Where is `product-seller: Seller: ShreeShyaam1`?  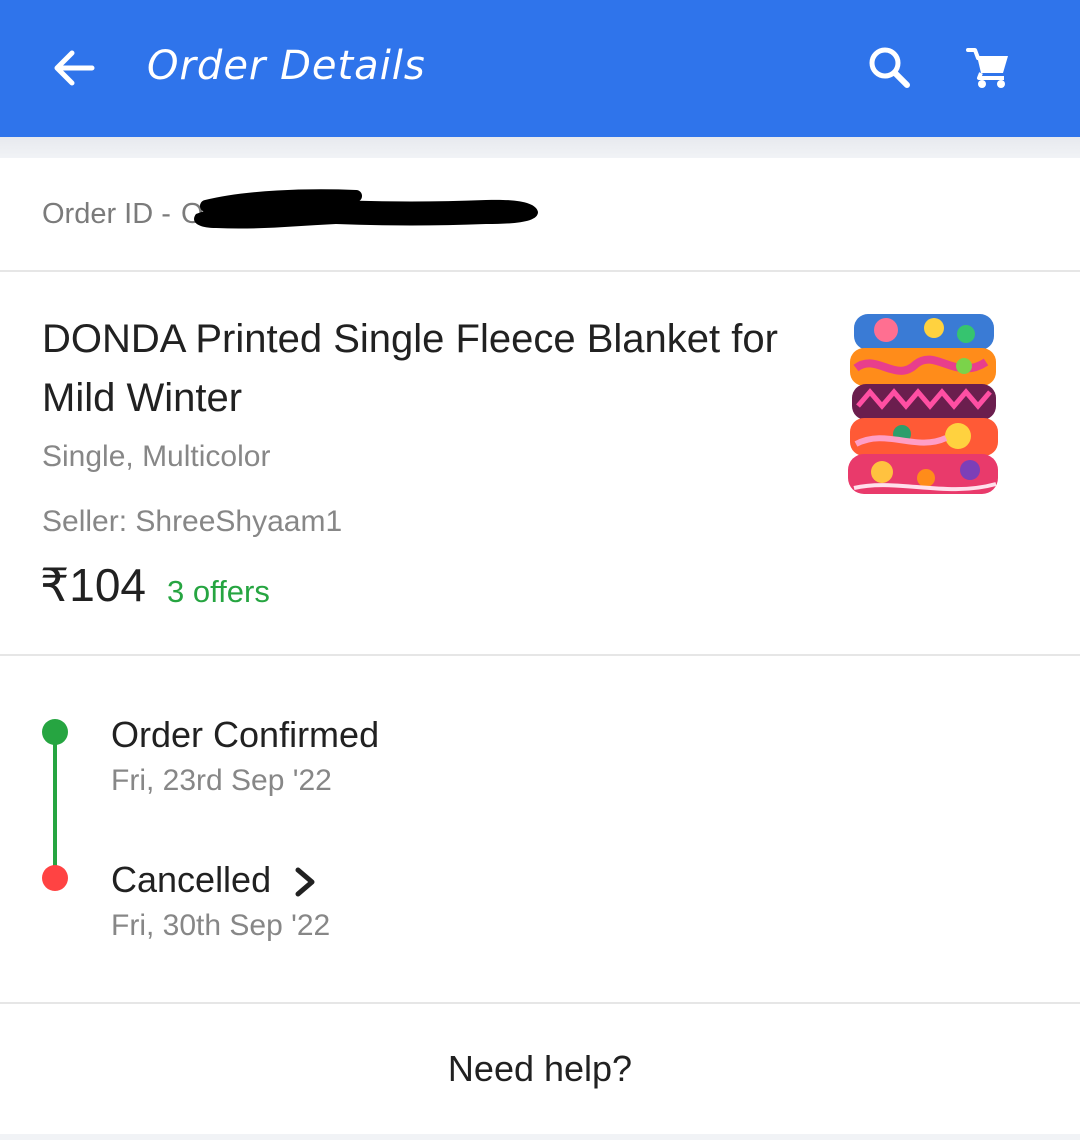 product-seller: Seller: ShreeShyaam1 is located at coordinates (192, 521).